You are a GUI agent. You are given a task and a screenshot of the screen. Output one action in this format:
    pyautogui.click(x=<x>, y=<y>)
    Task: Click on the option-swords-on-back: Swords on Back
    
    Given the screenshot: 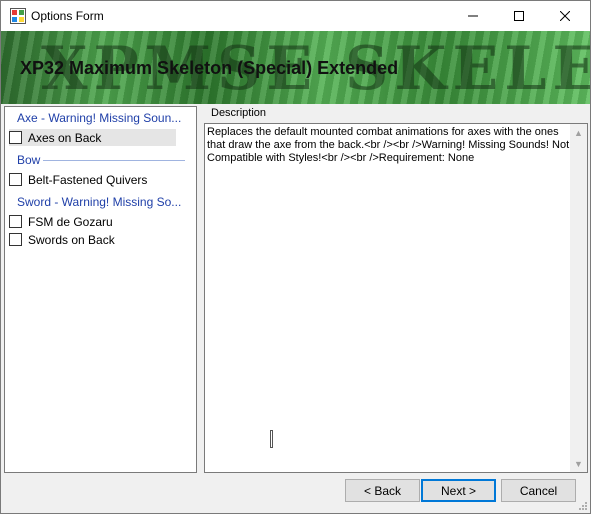 What is the action you would take?
    pyautogui.click(x=62, y=239)
    